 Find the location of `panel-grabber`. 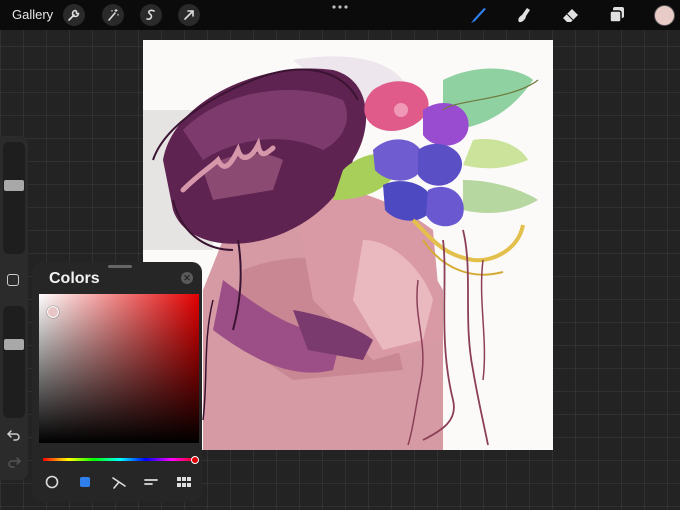

panel-grabber is located at coordinates (120, 266).